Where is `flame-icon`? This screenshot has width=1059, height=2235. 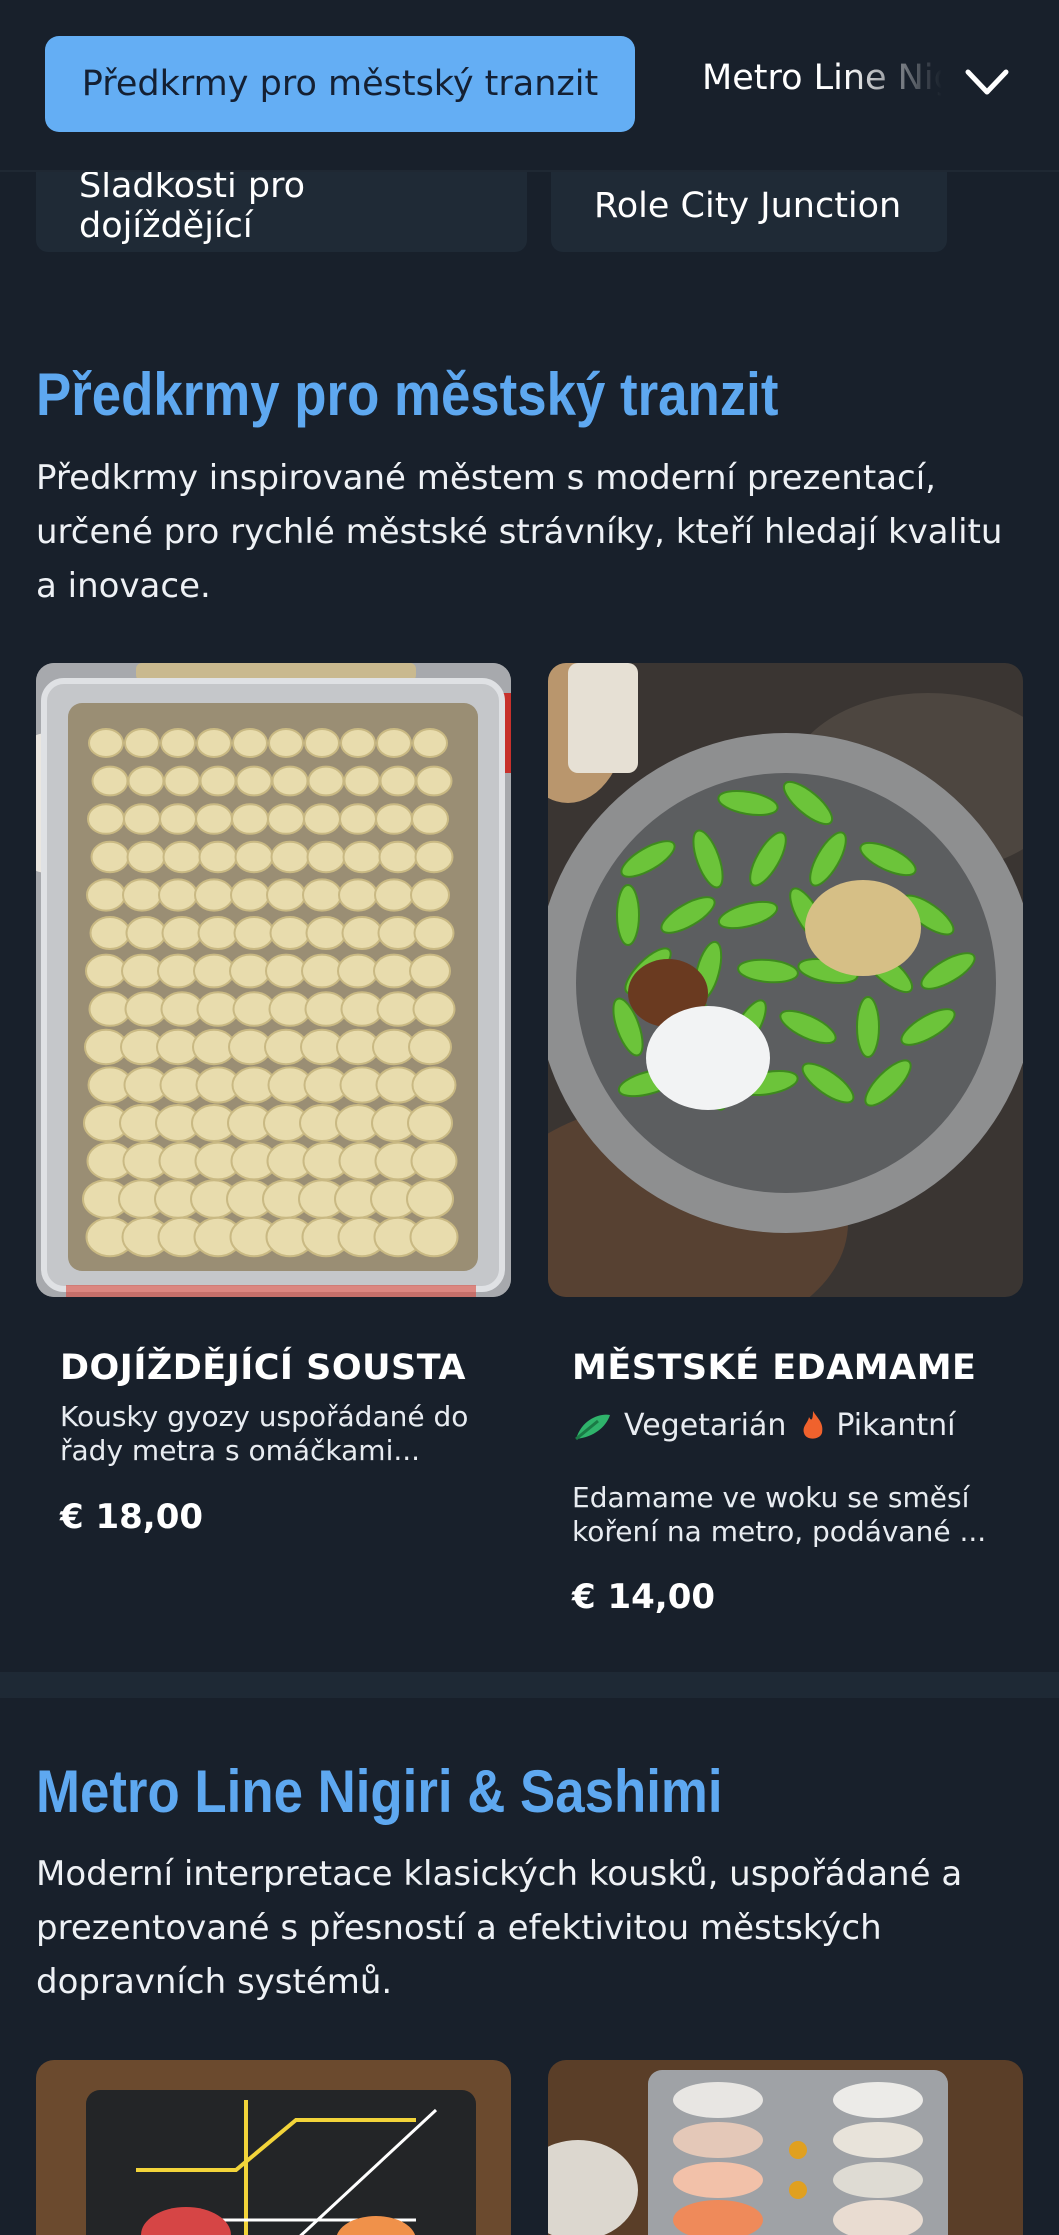 flame-icon is located at coordinates (813, 1424).